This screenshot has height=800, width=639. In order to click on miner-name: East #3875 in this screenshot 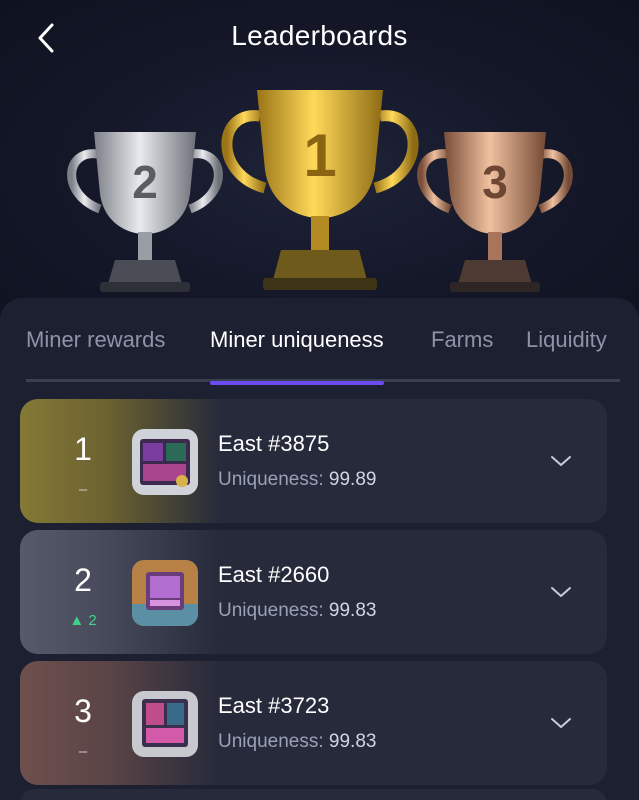, I will do `click(274, 443)`.